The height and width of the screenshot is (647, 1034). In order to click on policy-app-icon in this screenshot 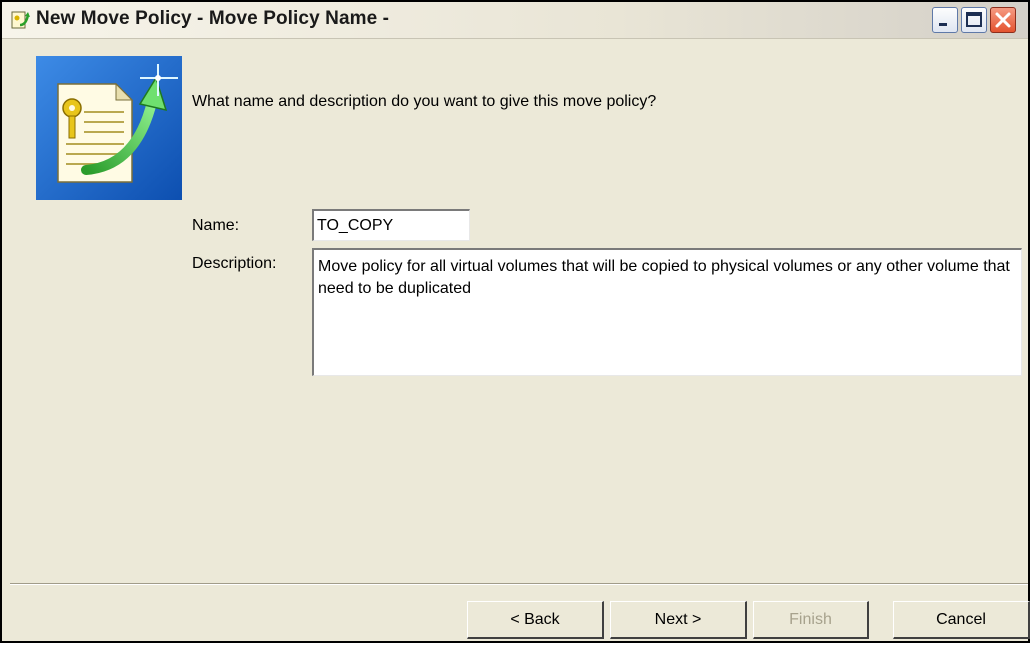, I will do `click(20, 20)`.